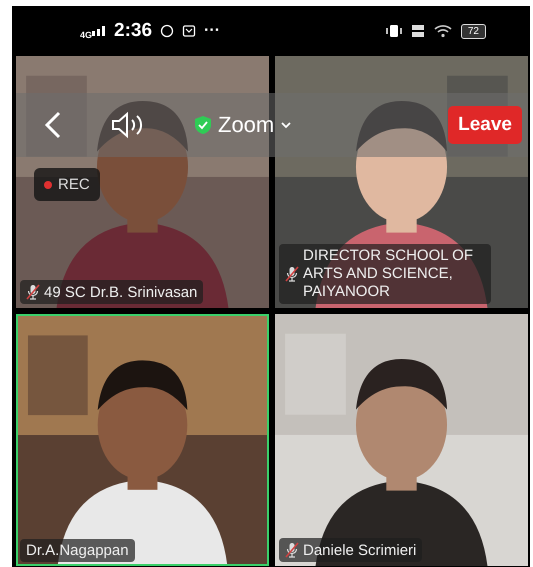  I want to click on participant-name: 49 SC Dr.B. Srinivasan, so click(121, 292).